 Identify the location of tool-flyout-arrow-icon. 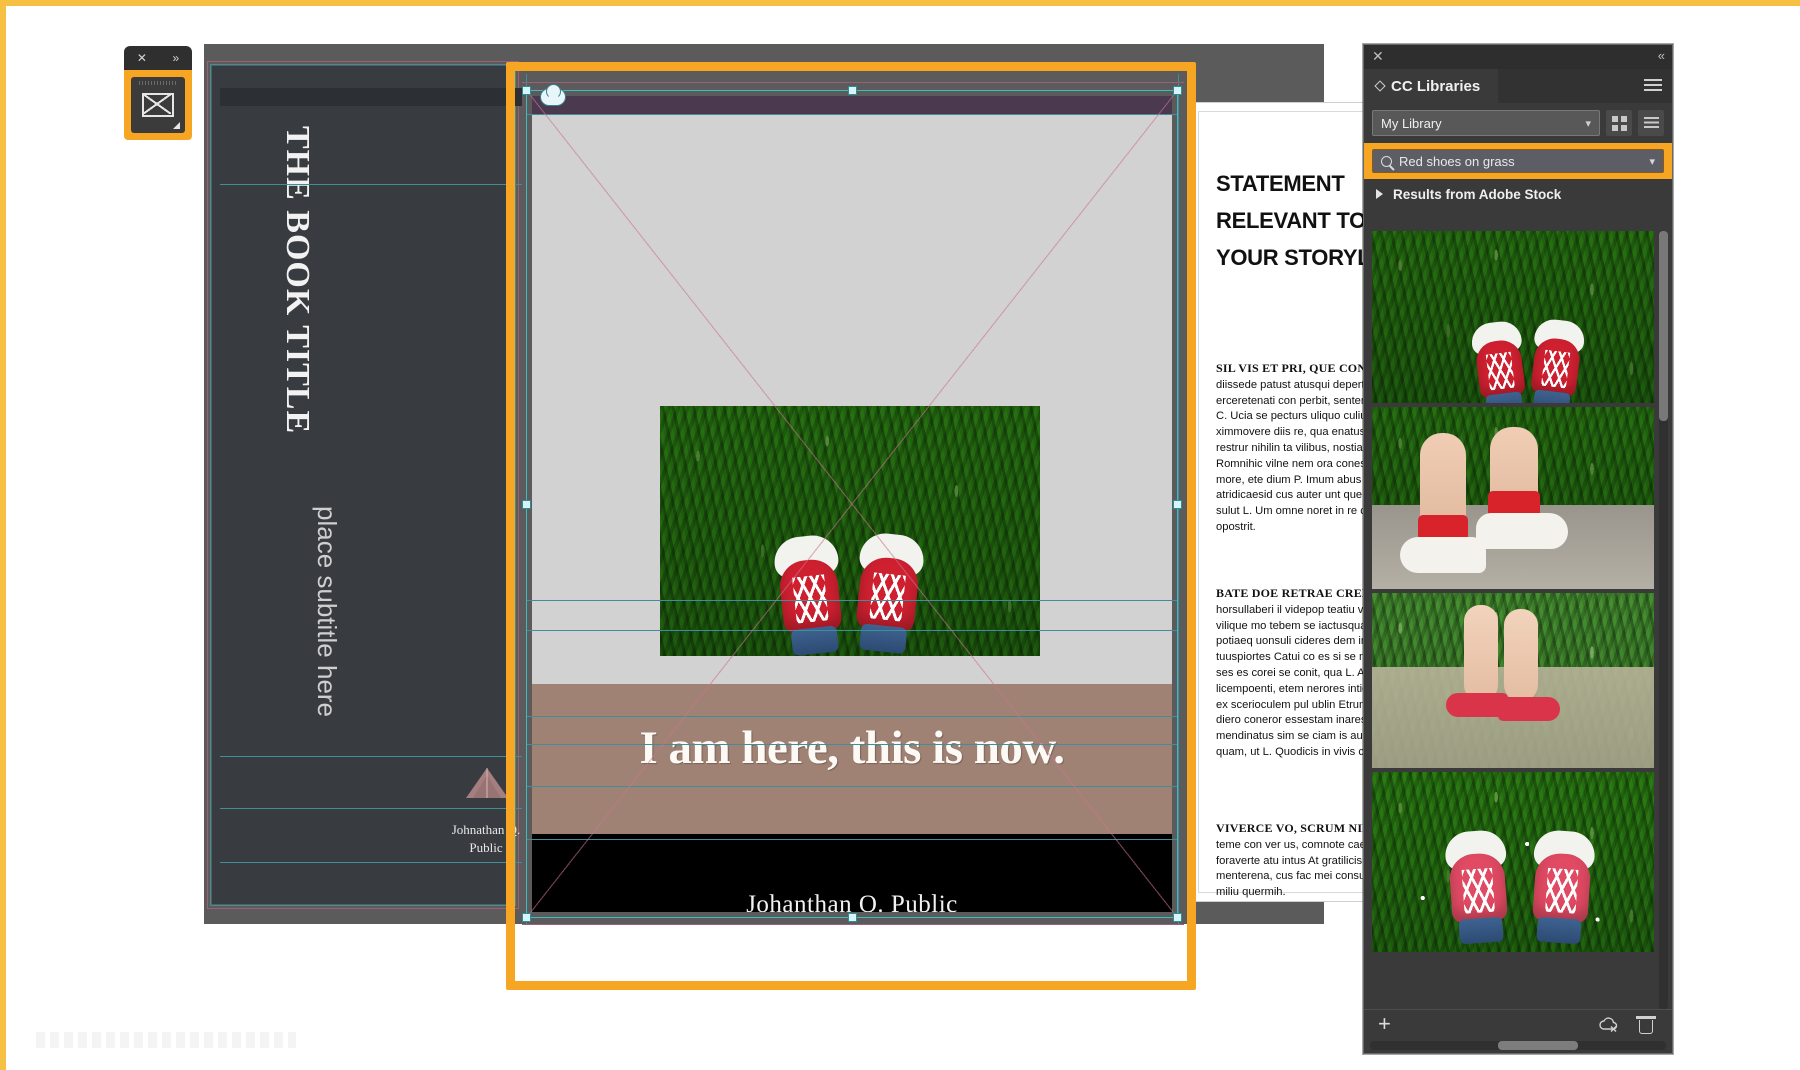
(176, 125).